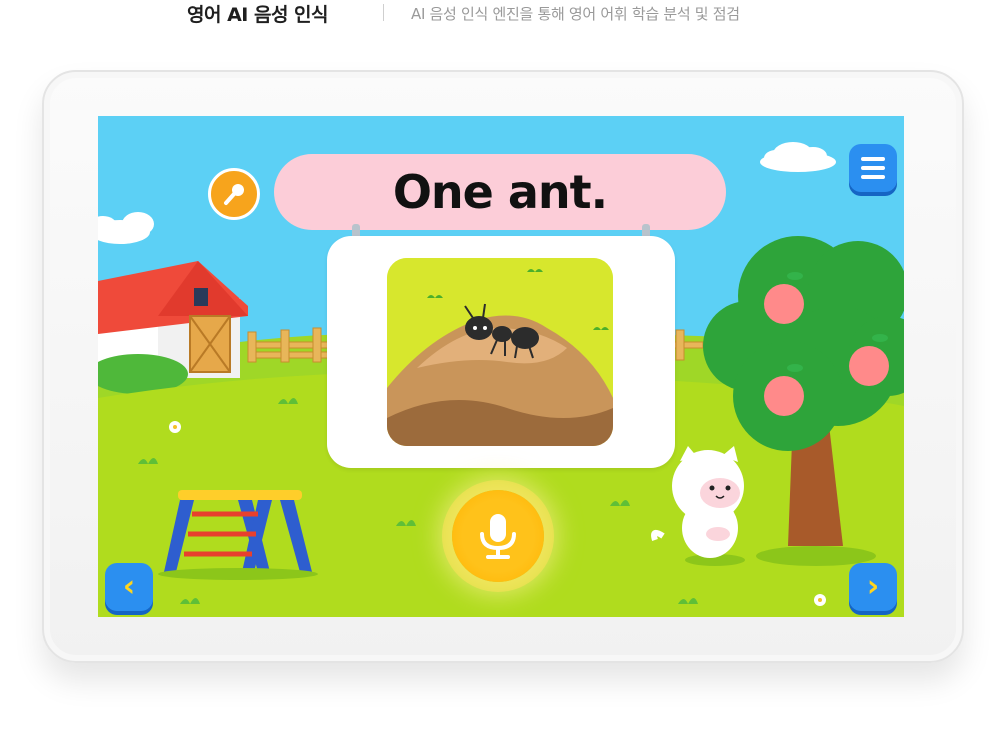 Image resolution: width=1006 pixels, height=739 pixels. What do you see at coordinates (258, 15) in the screenshot?
I see `feature-title: 영어 AI 음성 인식` at bounding box center [258, 15].